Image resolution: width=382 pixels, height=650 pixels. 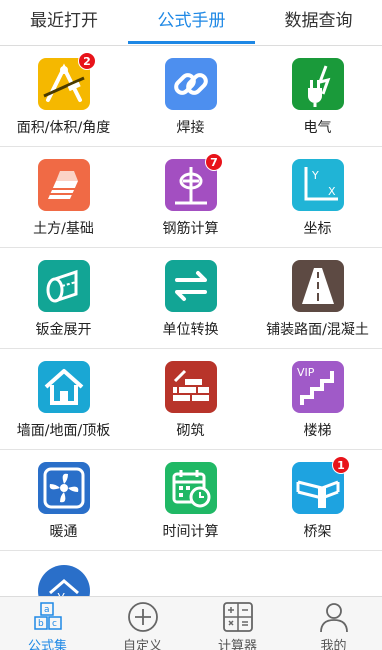 I want to click on rebar-icon: 7, so click(x=194, y=182).